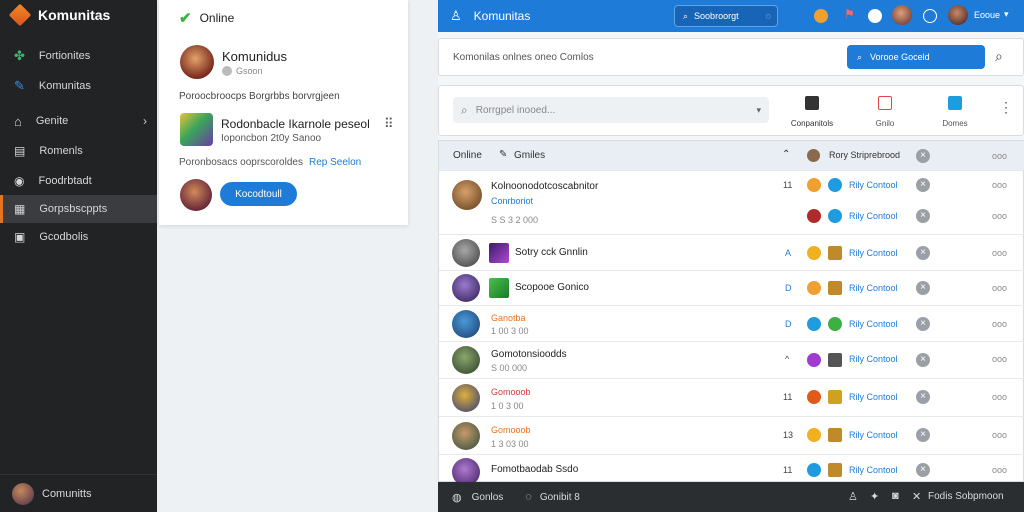 Image resolution: width=1024 pixels, height=512 pixels. I want to click on kebab-menu-icon: ⋮, so click(1006, 107).